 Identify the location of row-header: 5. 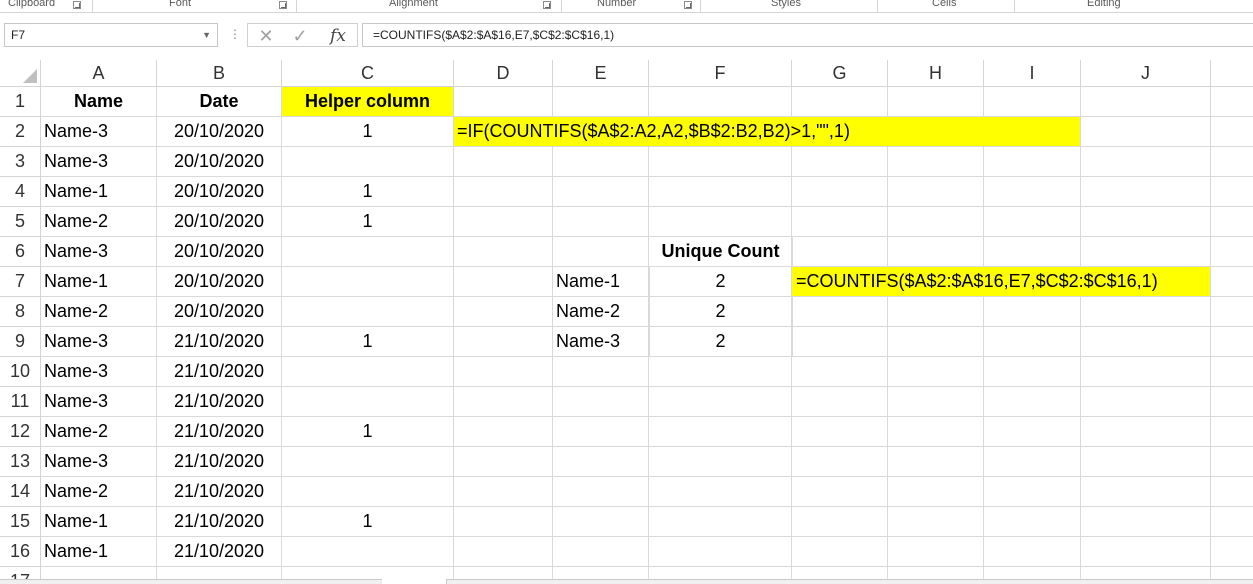
(20, 222).